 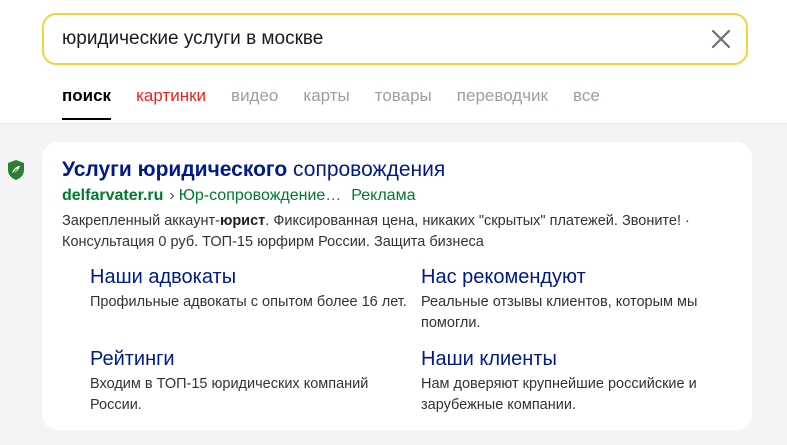 I want to click on ad-title-rest: сопровождения, so click(x=366, y=169).